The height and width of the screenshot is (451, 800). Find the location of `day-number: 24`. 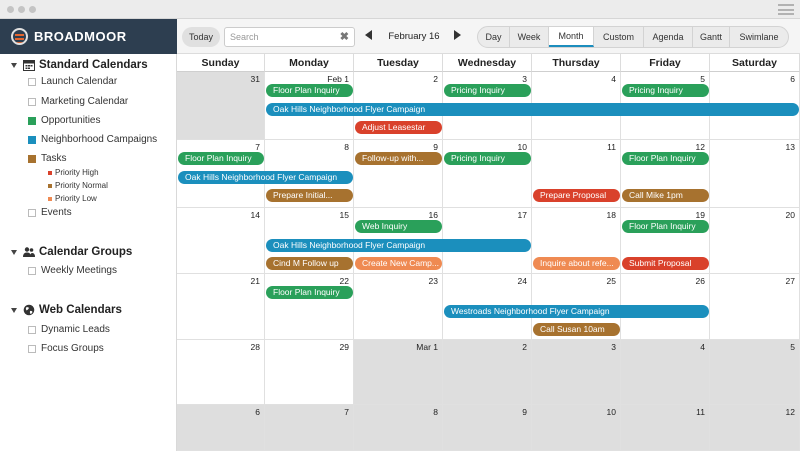

day-number: 24 is located at coordinates (522, 281).